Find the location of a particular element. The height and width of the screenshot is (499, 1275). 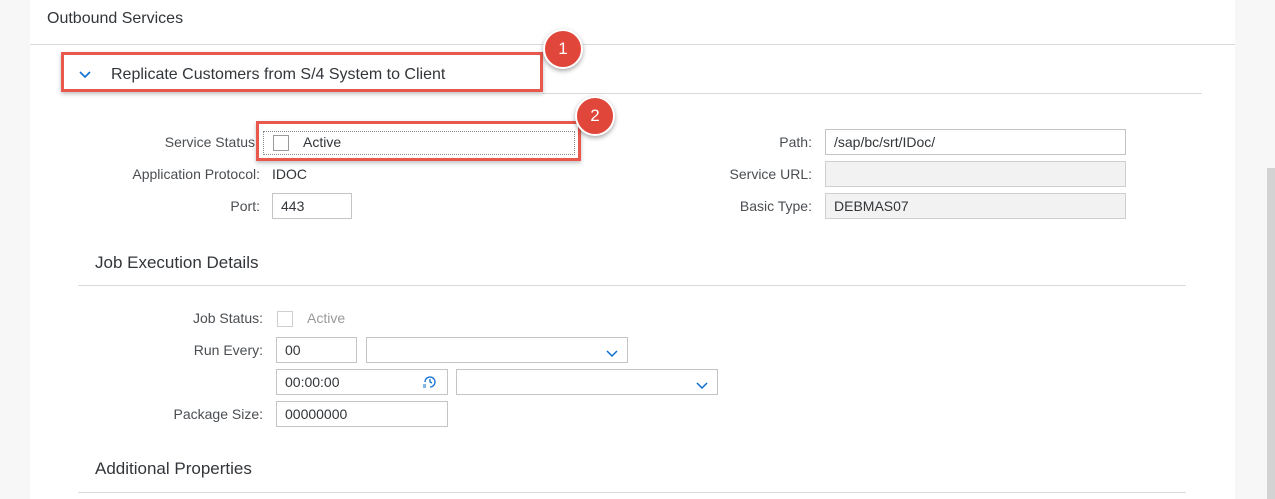

job-section-title: Job Execution Details is located at coordinates (177, 262).